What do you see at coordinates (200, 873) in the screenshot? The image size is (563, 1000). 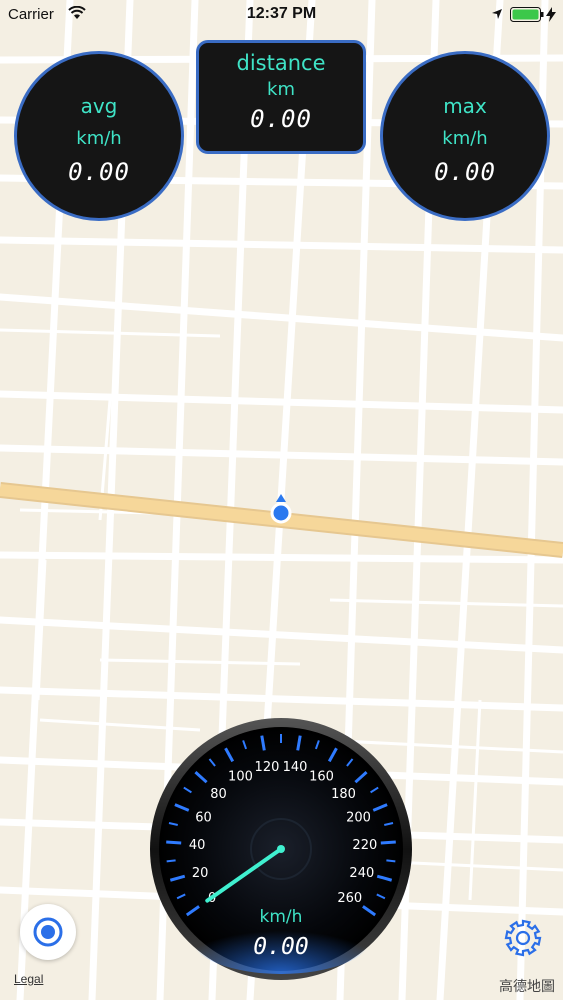 I see `gauge-tick-label: 20` at bounding box center [200, 873].